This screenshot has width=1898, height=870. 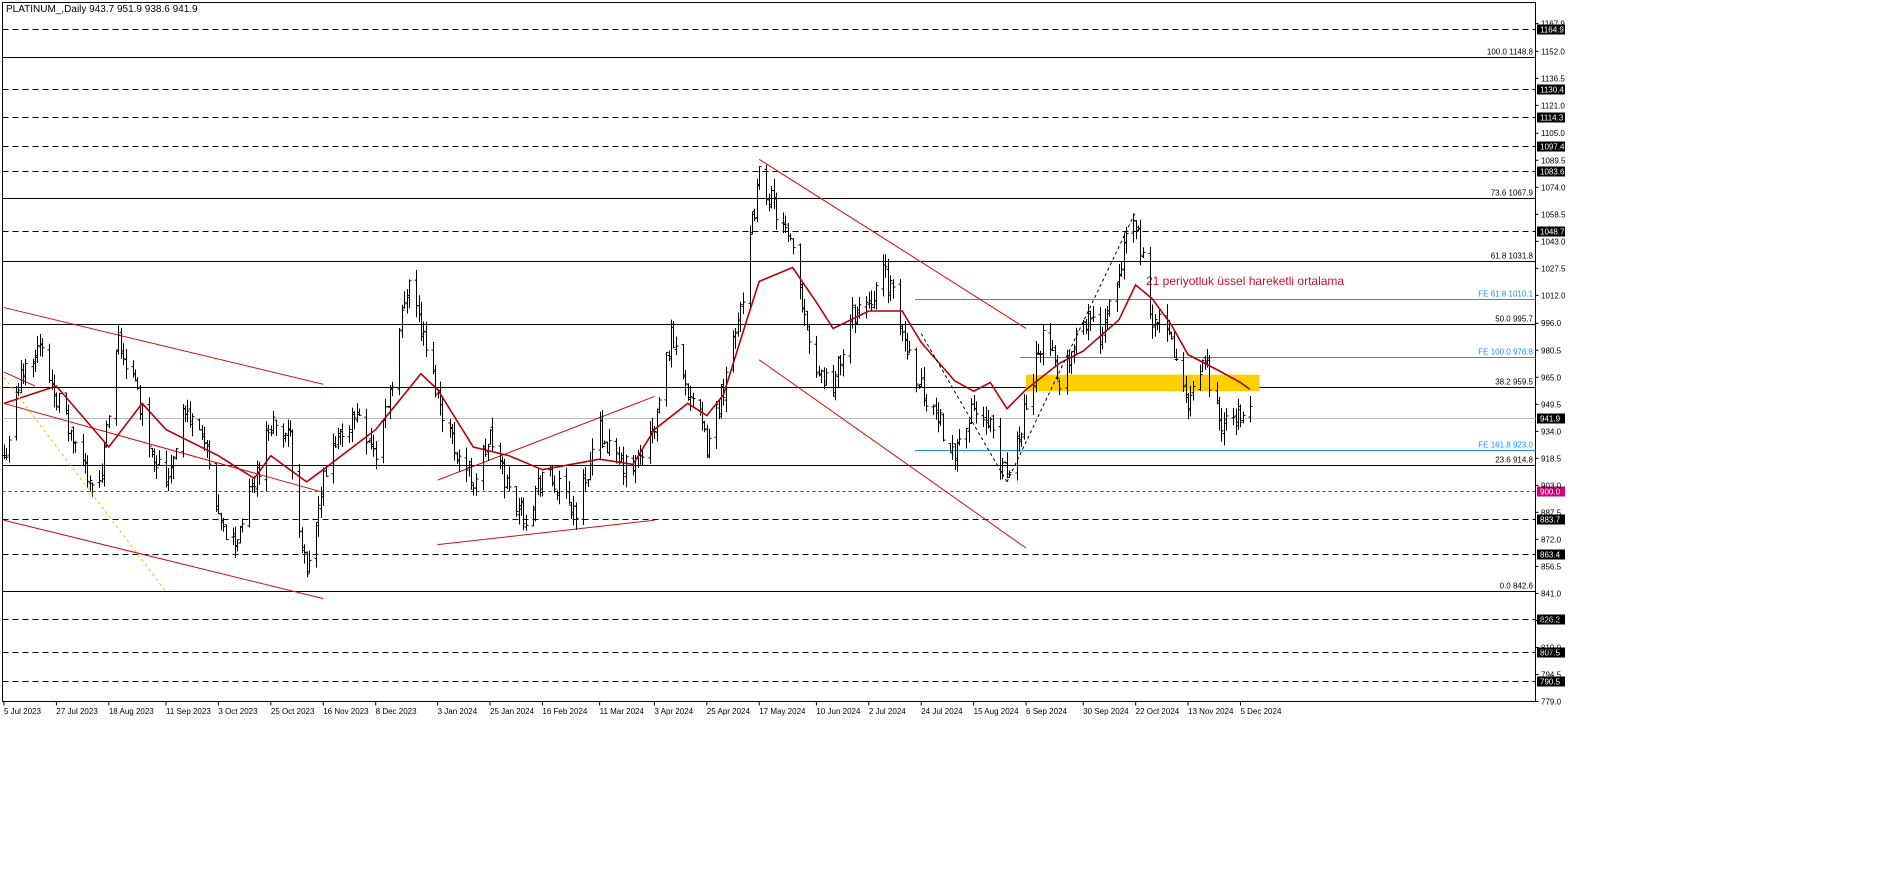 What do you see at coordinates (1512, 193) in the screenshot?
I see `level-label: 73.6 1067.9` at bounding box center [1512, 193].